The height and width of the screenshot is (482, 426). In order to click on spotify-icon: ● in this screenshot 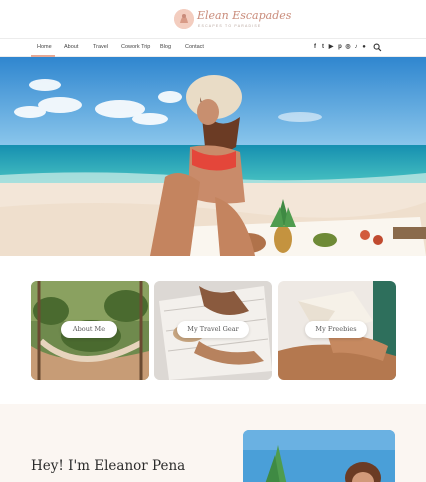, I will do `click(364, 47)`.